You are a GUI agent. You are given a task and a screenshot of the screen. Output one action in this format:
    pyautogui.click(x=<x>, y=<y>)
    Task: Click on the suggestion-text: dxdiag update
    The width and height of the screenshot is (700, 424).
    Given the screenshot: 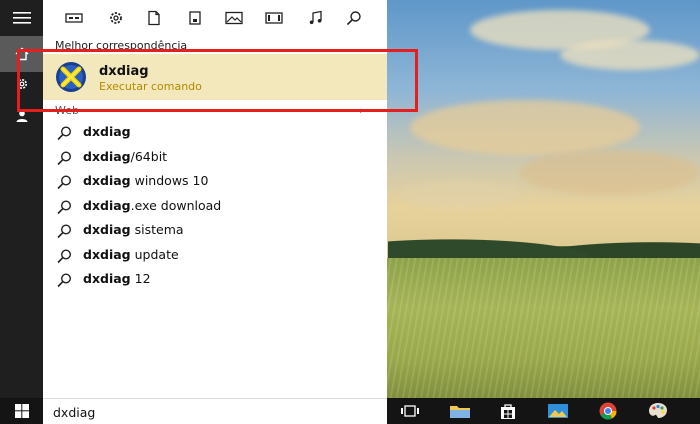 What is the action you would take?
    pyautogui.click(x=131, y=254)
    